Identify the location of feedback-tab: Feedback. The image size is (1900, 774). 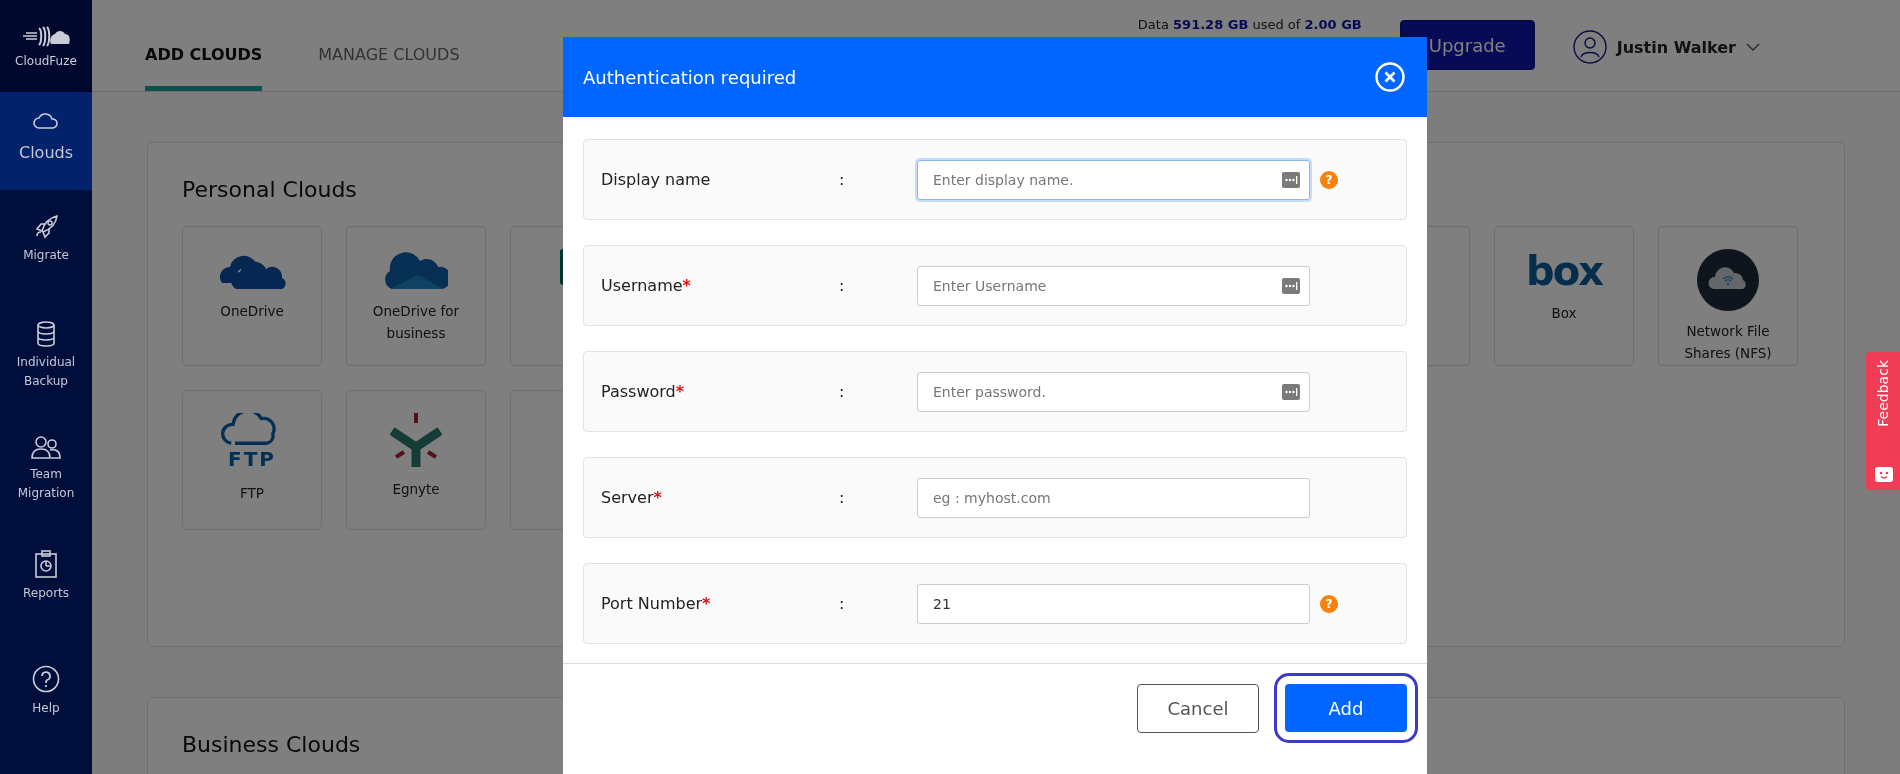
(1883, 421).